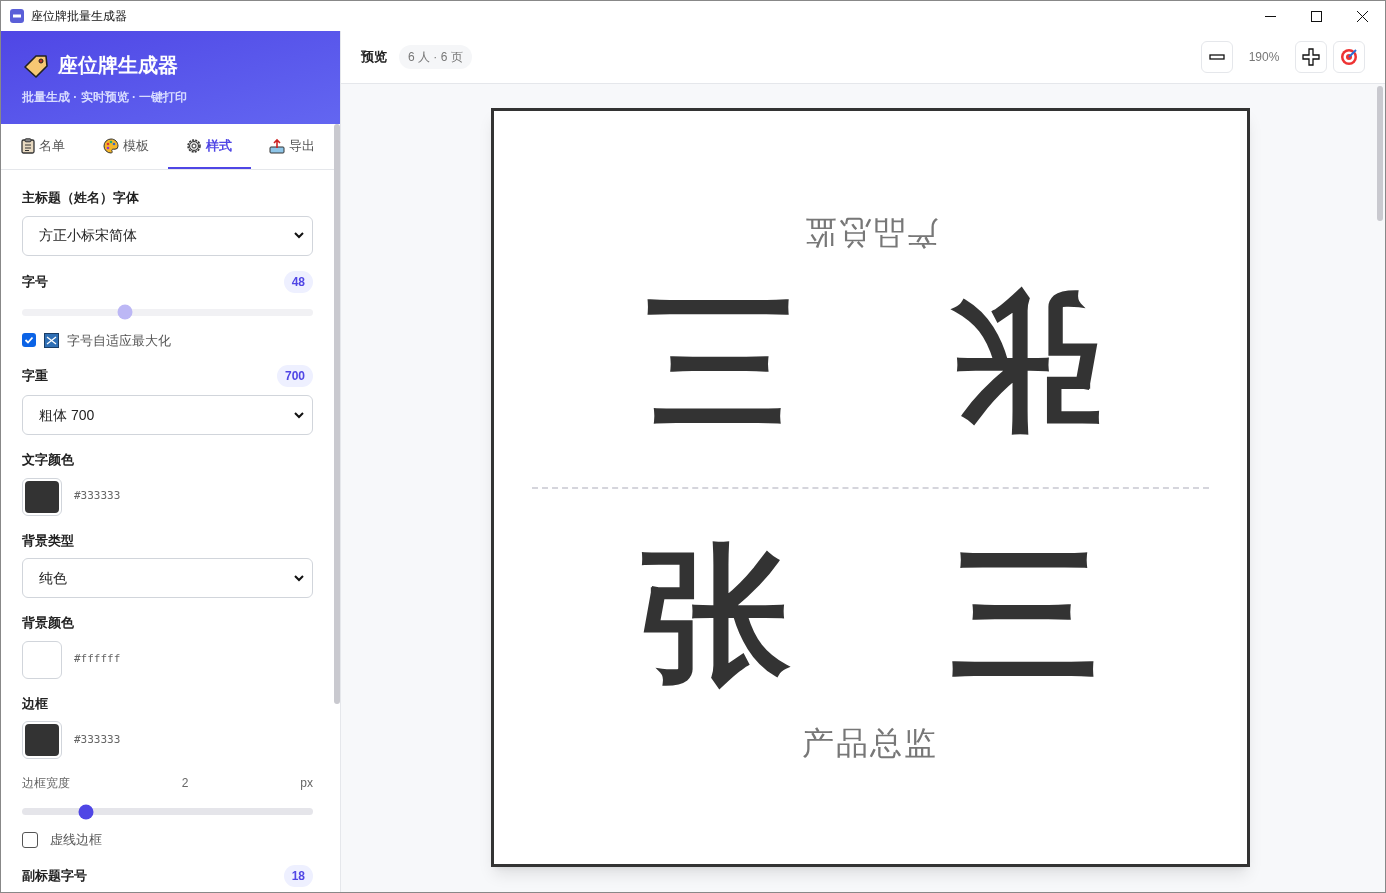 This screenshot has width=1386, height=893. What do you see at coordinates (1217, 57) in the screenshot?
I see `zoom-out-button` at bounding box center [1217, 57].